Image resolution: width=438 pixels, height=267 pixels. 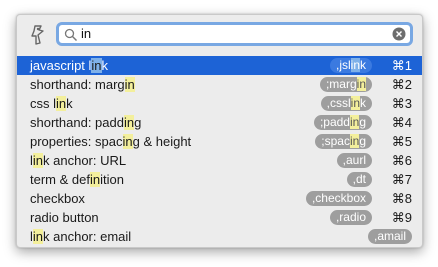 What do you see at coordinates (399, 34) in the screenshot?
I see `clear-icon` at bounding box center [399, 34].